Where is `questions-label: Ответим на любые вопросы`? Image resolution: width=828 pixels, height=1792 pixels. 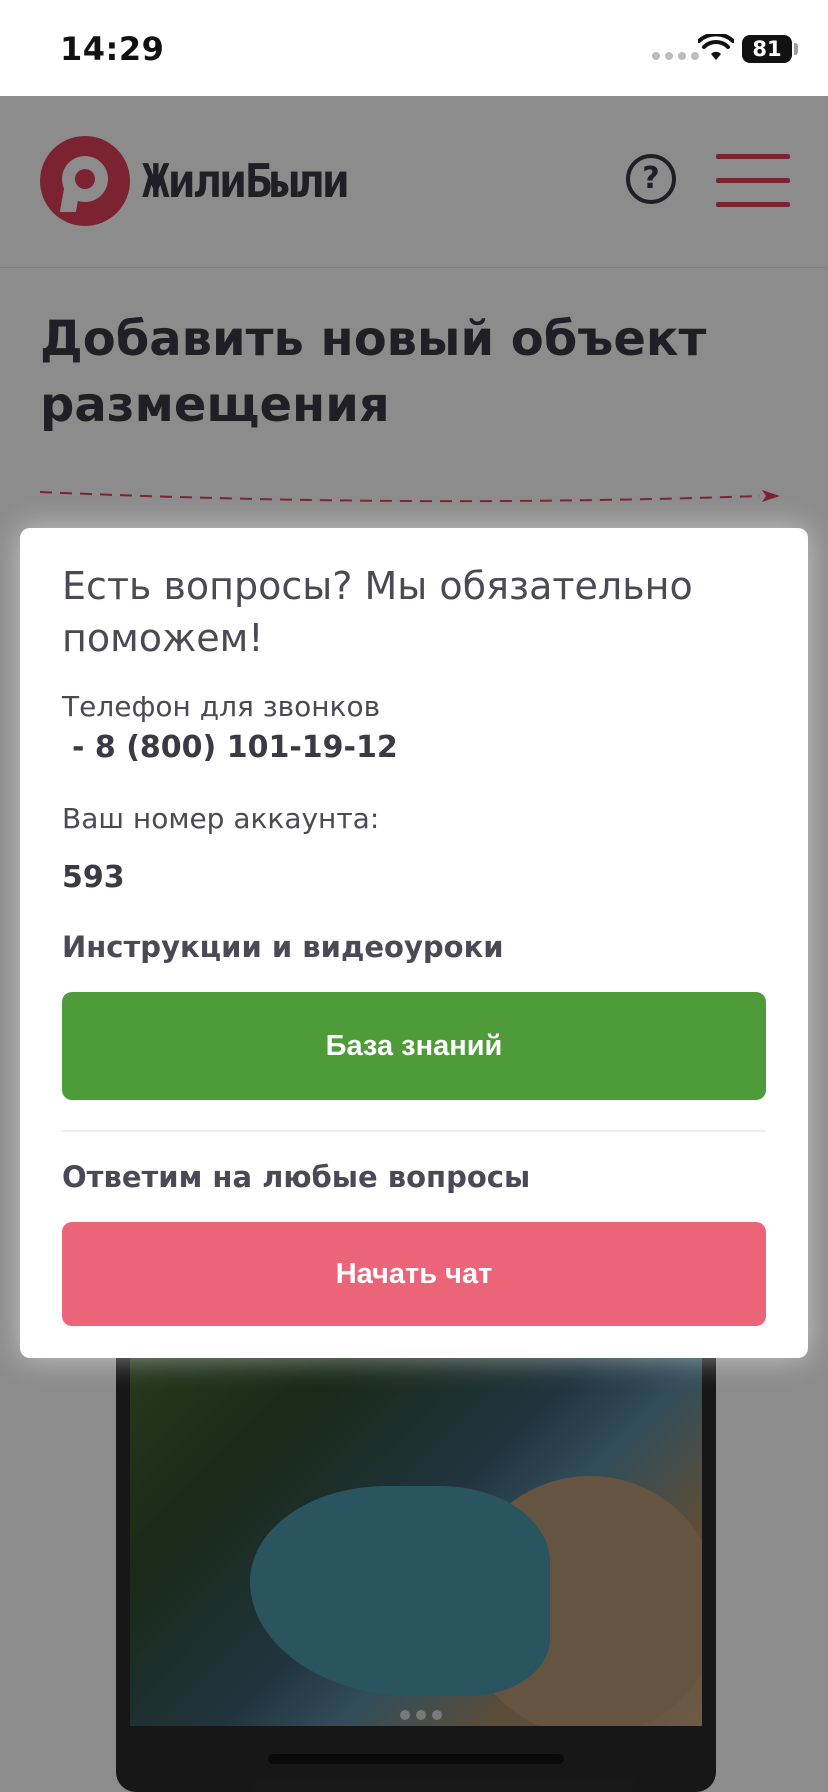 questions-label: Ответим на любые вопросы is located at coordinates (296, 1177).